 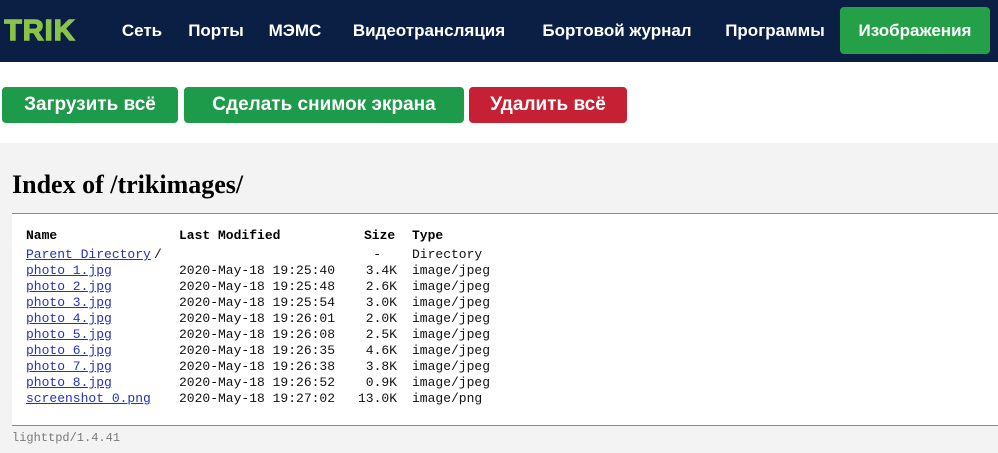 I want to click on nav-item-label: Сеть, so click(x=142, y=30).